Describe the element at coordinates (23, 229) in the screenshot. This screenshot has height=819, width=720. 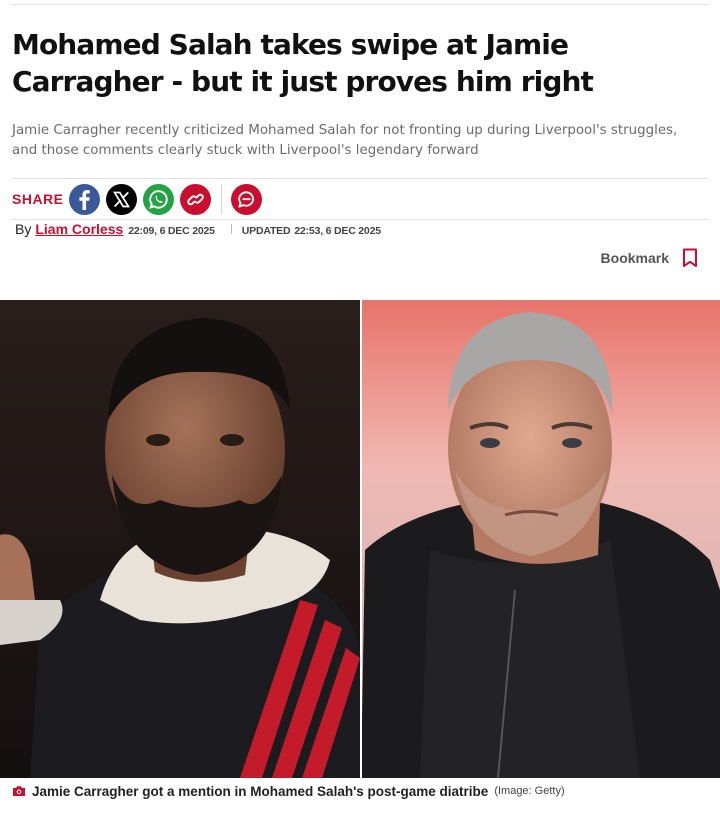
I see `byline-prefix: By` at that location.